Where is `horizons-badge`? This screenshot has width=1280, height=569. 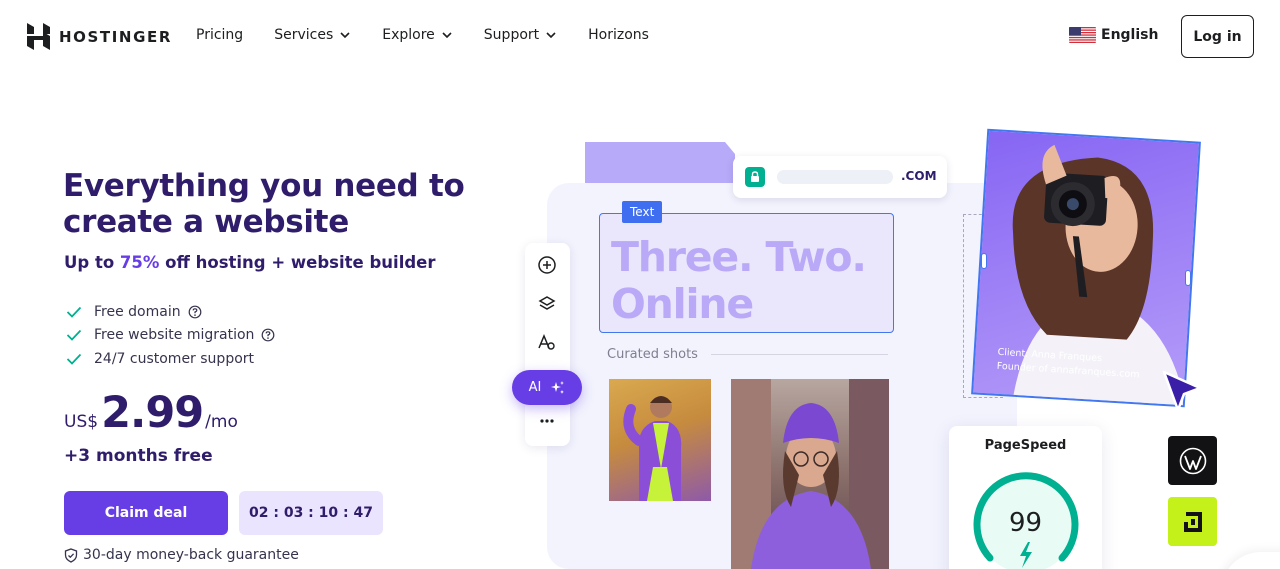
horizons-badge is located at coordinates (1192, 521).